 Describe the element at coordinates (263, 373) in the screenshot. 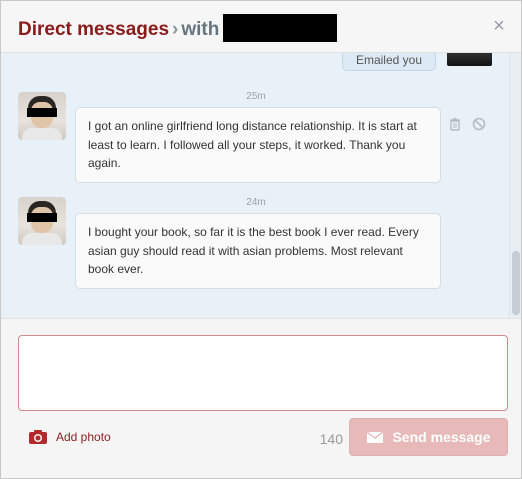

I see `message-input` at that location.